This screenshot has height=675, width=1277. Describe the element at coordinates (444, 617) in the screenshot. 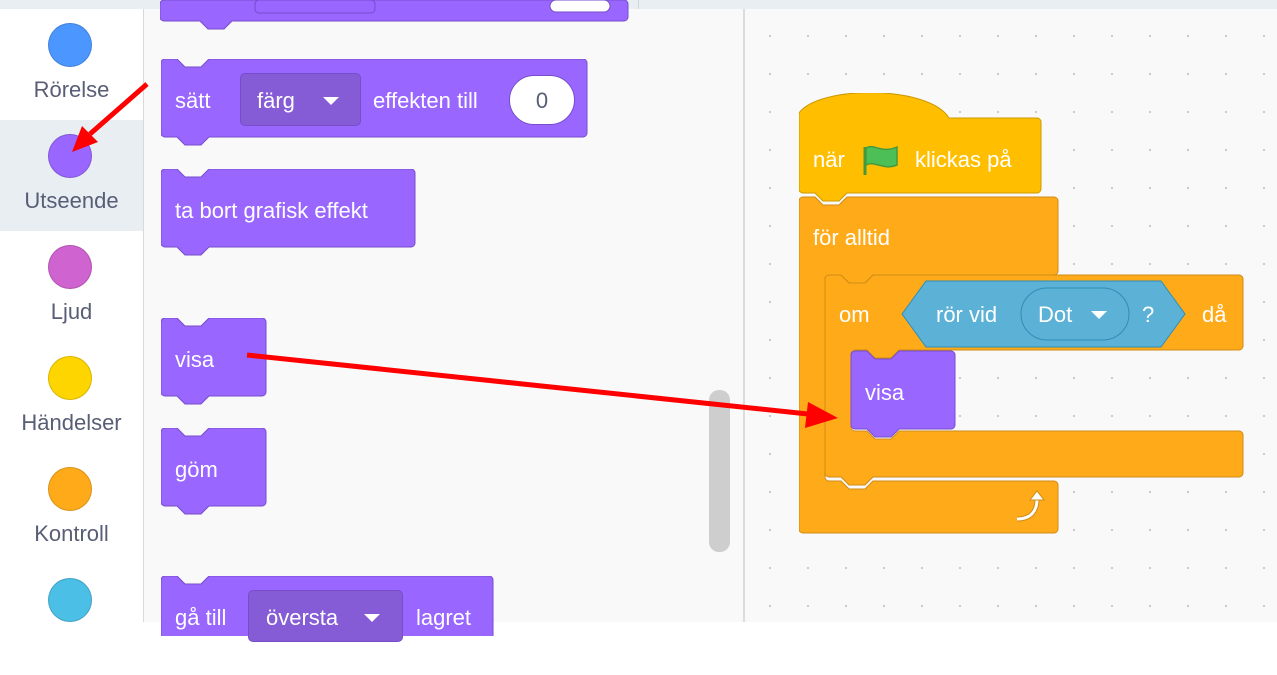

I see `go-to-layer-word2: lagret` at that location.